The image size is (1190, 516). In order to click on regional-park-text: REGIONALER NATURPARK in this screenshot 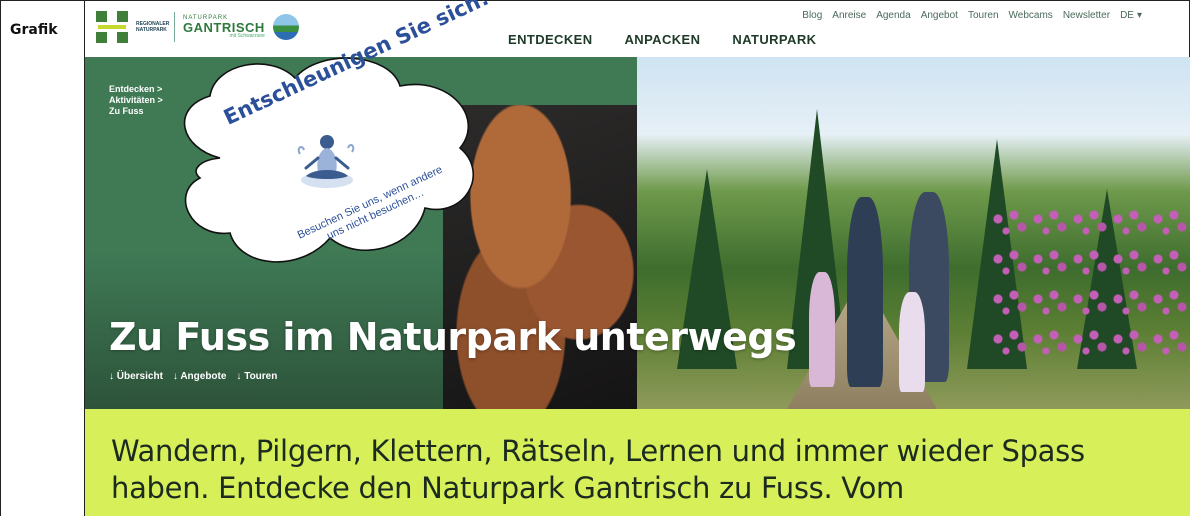, I will do `click(153, 27)`.